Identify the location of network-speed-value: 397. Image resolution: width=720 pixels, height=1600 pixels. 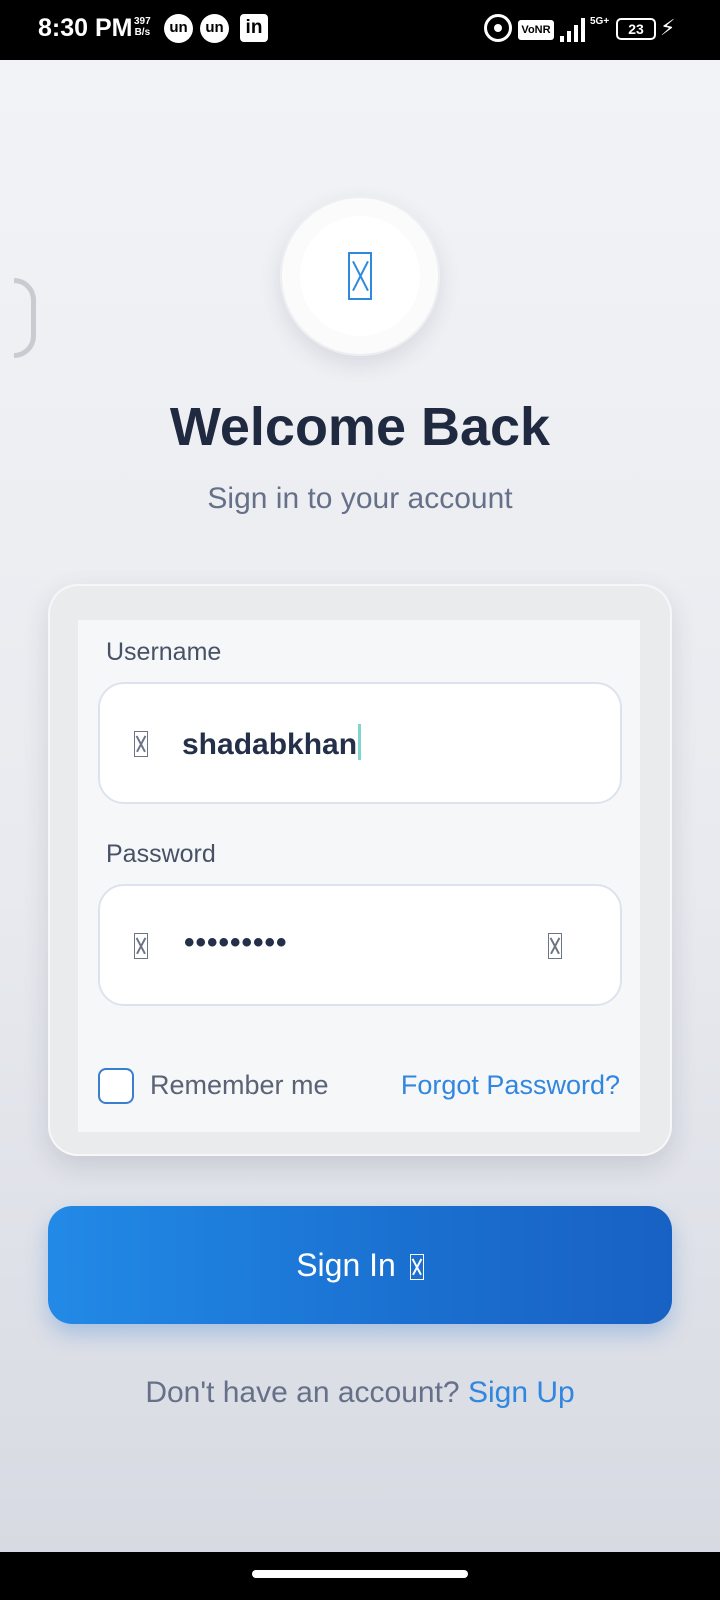
(142, 21).